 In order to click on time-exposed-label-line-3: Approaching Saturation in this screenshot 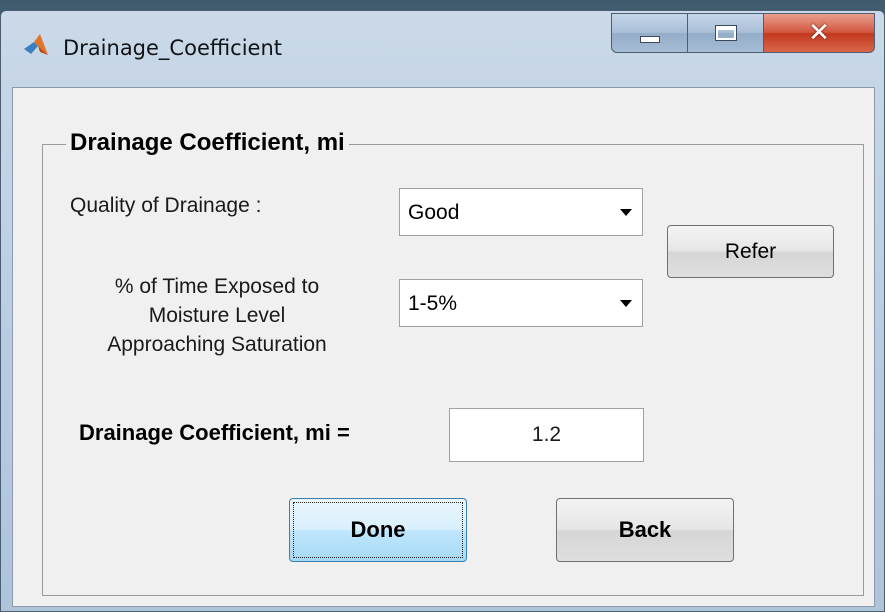, I will do `click(217, 344)`.